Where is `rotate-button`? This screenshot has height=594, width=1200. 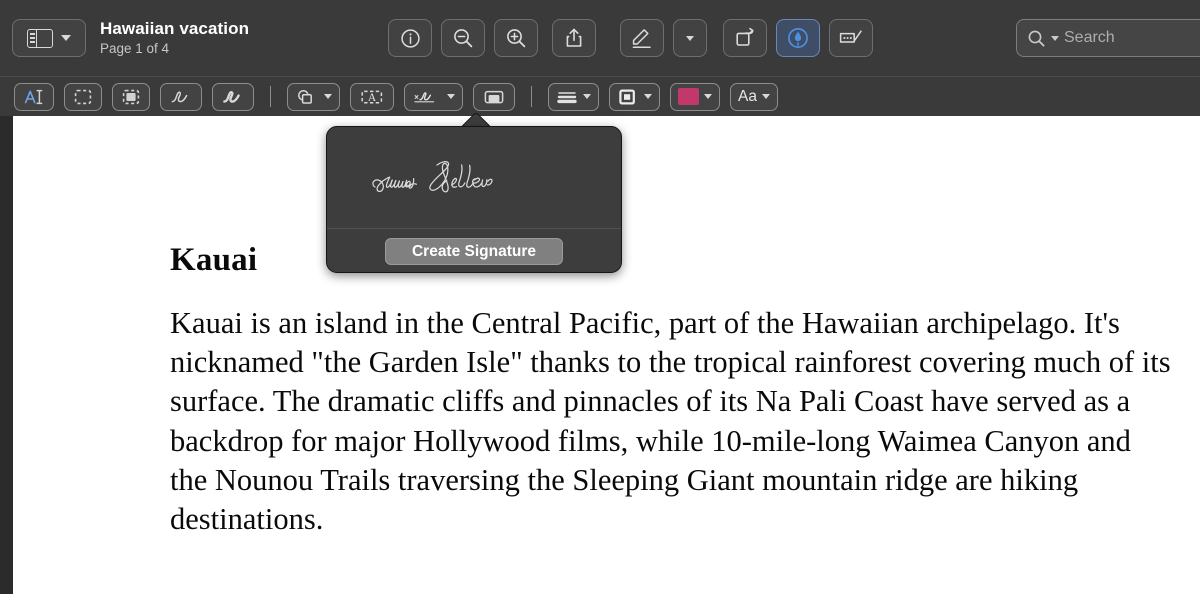
rotate-button is located at coordinates (745, 38).